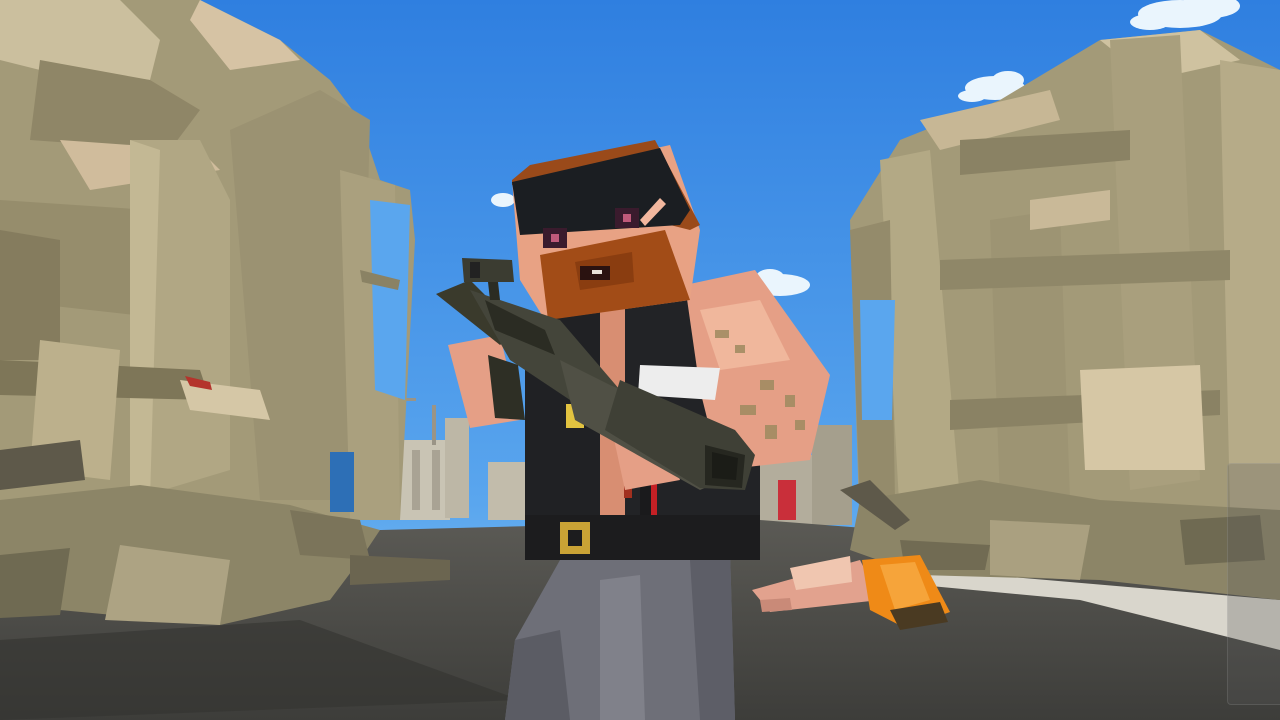 This screenshot has height=720, width=1280. Describe the element at coordinates (488, 270) in the screenshot. I see `rifle-scope` at that location.